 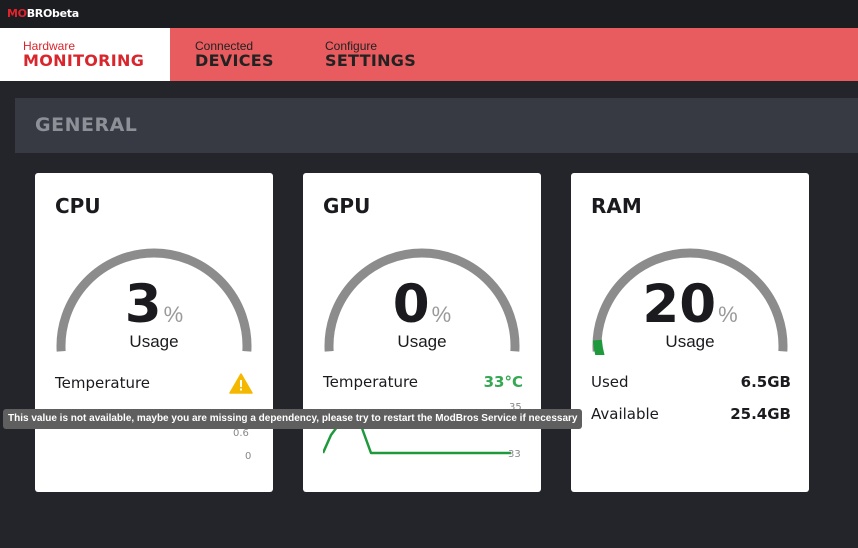 I want to click on cpu-temperature-label: Temperature, so click(x=103, y=383).